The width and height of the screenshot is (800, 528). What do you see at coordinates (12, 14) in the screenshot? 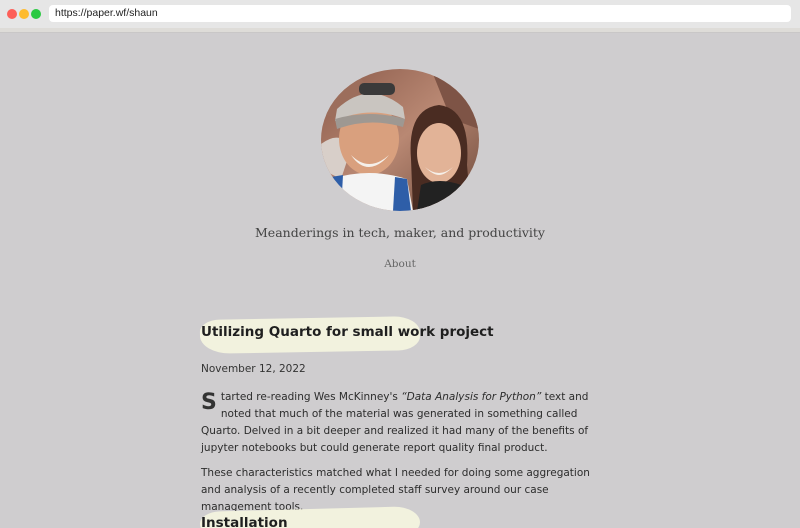
I see `close-window-button` at bounding box center [12, 14].